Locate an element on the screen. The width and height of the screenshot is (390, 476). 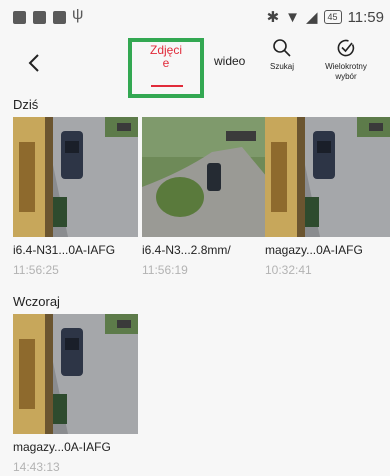
active-tab-indicator is located at coordinates (167, 86).